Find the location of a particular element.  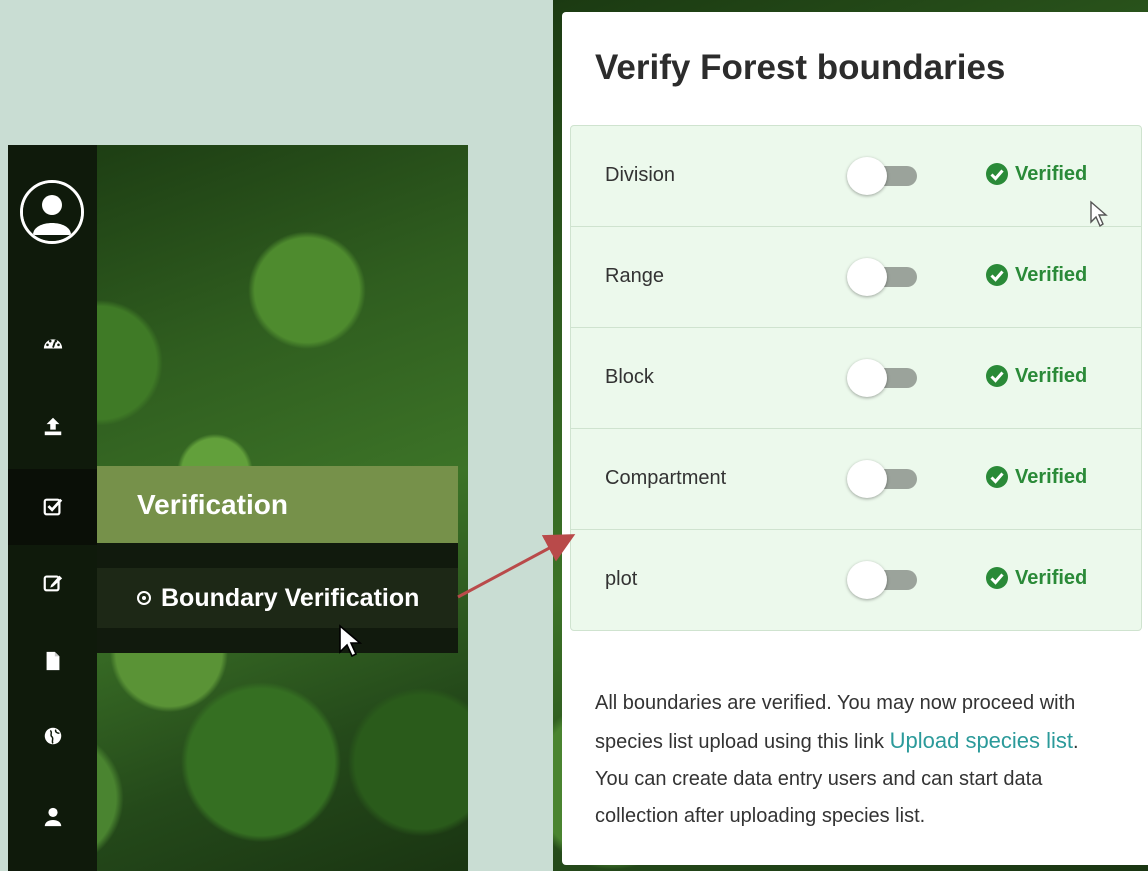

upload-species-list-link: Upload species list is located at coordinates (981, 740).